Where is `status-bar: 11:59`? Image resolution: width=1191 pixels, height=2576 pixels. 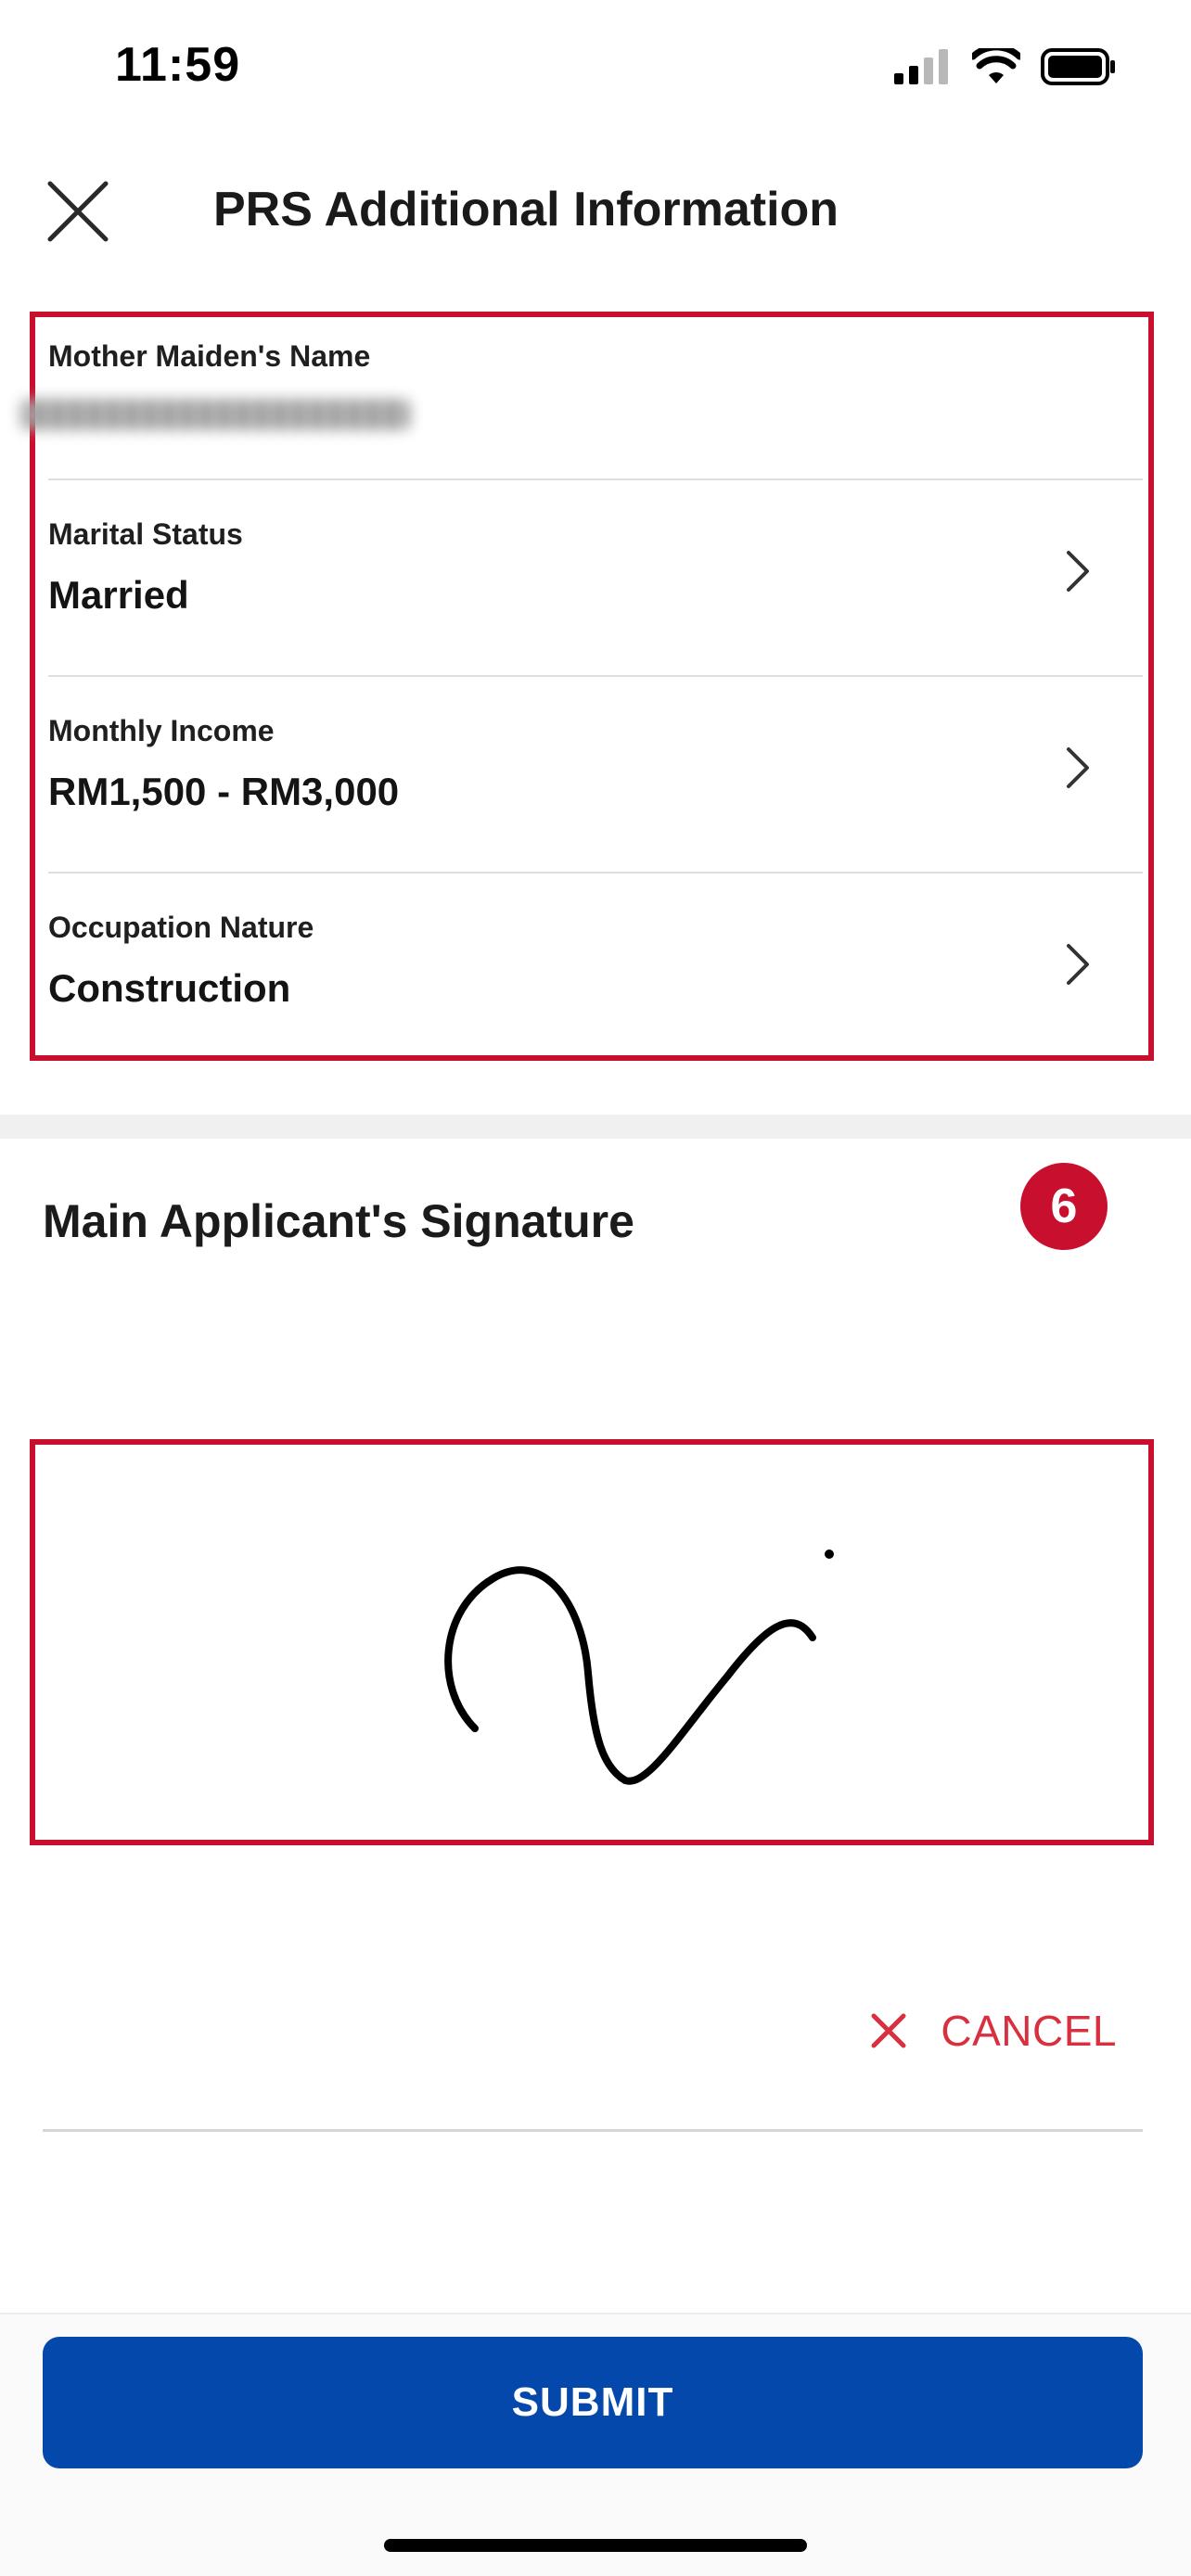 status-bar: 11:59 is located at coordinates (595, 65).